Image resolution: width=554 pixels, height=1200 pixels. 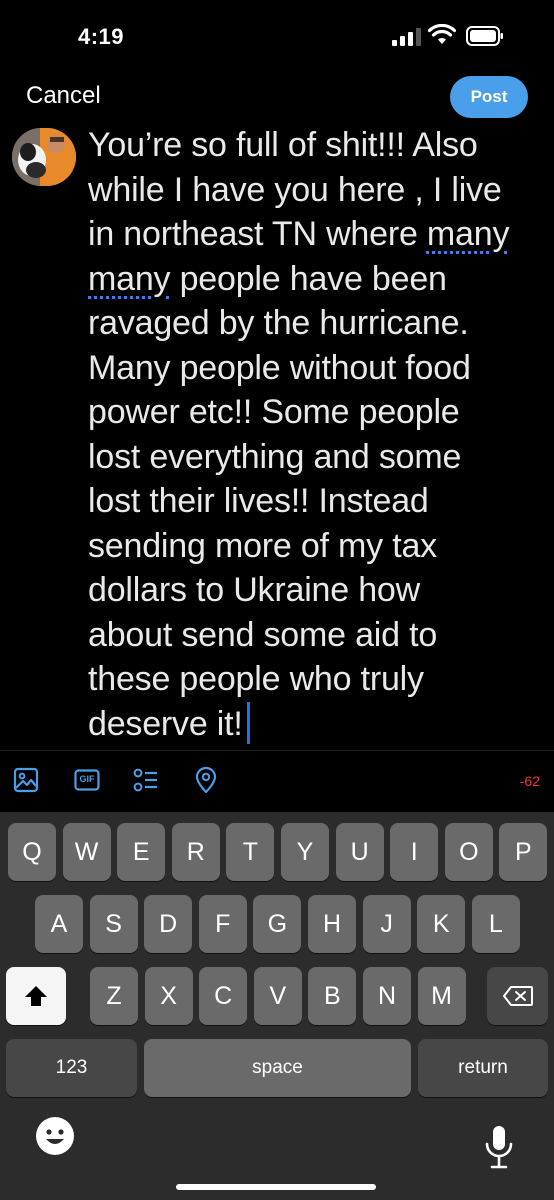 What do you see at coordinates (278, 323) in the screenshot?
I see `text-line: ravaged by the hurricane.` at bounding box center [278, 323].